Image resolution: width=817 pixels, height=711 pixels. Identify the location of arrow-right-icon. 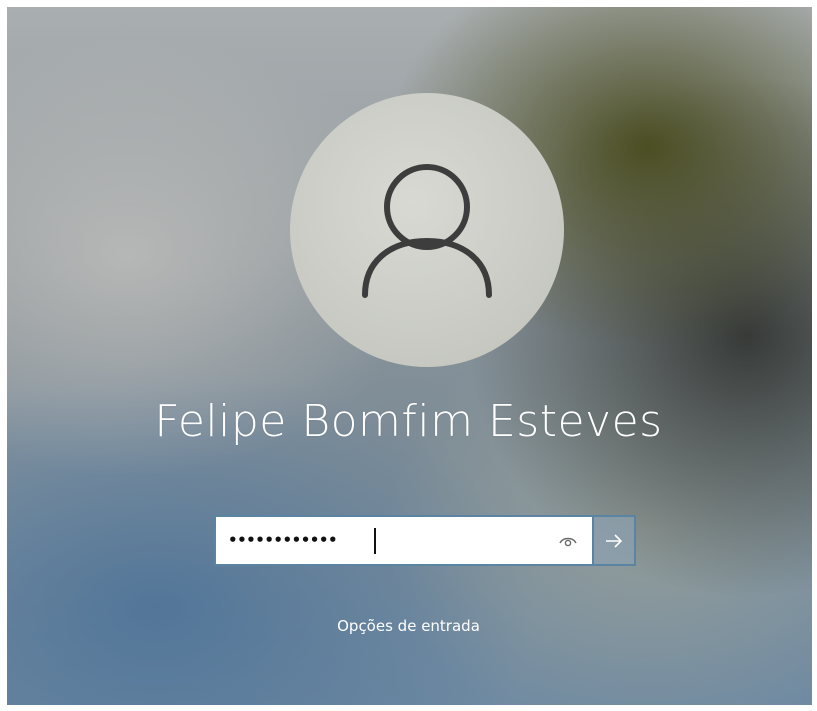
(614, 540).